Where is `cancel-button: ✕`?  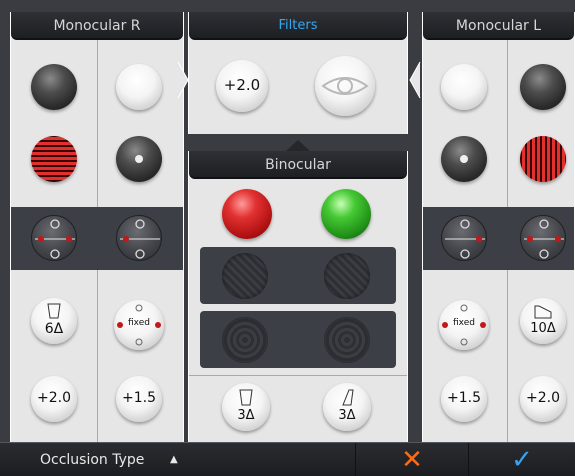 cancel-button: ✕ is located at coordinates (412, 459).